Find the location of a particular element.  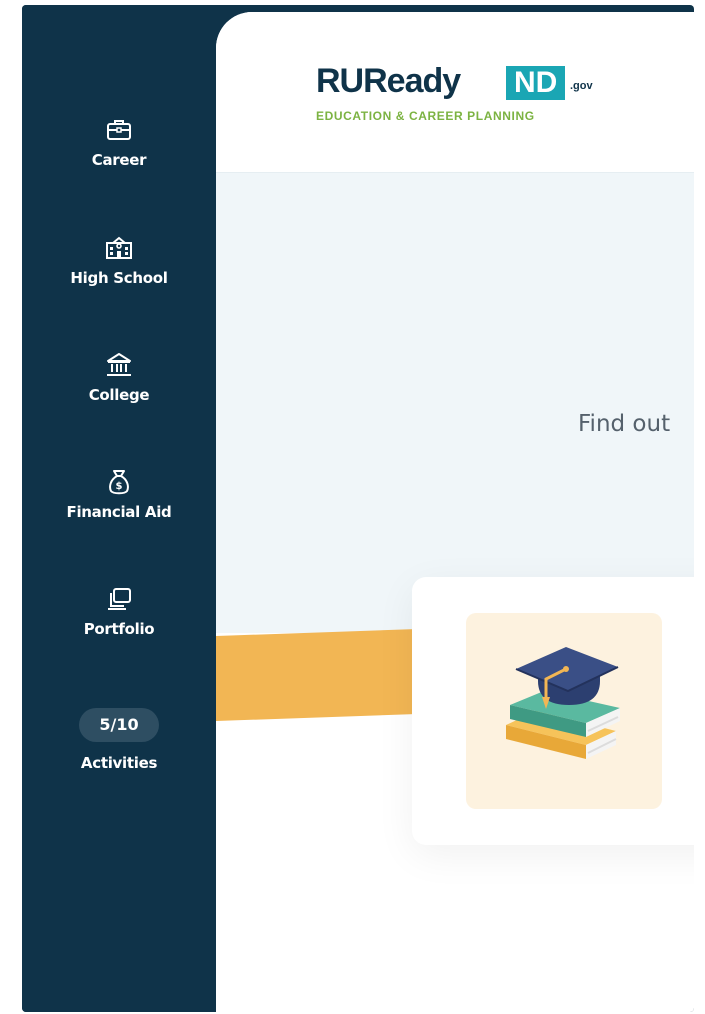

portfolio-icon is located at coordinates (119, 599).